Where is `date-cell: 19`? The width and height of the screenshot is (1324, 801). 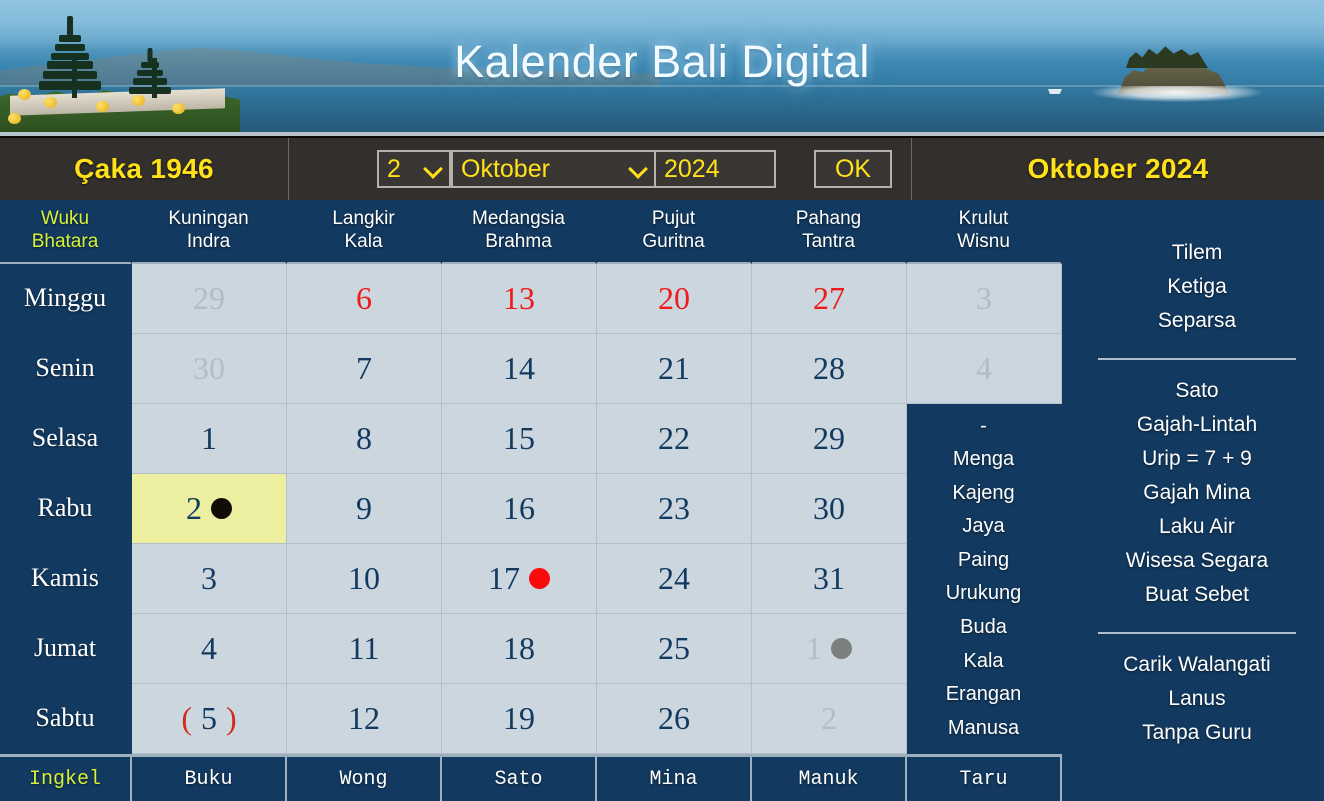 date-cell: 19 is located at coordinates (519, 718).